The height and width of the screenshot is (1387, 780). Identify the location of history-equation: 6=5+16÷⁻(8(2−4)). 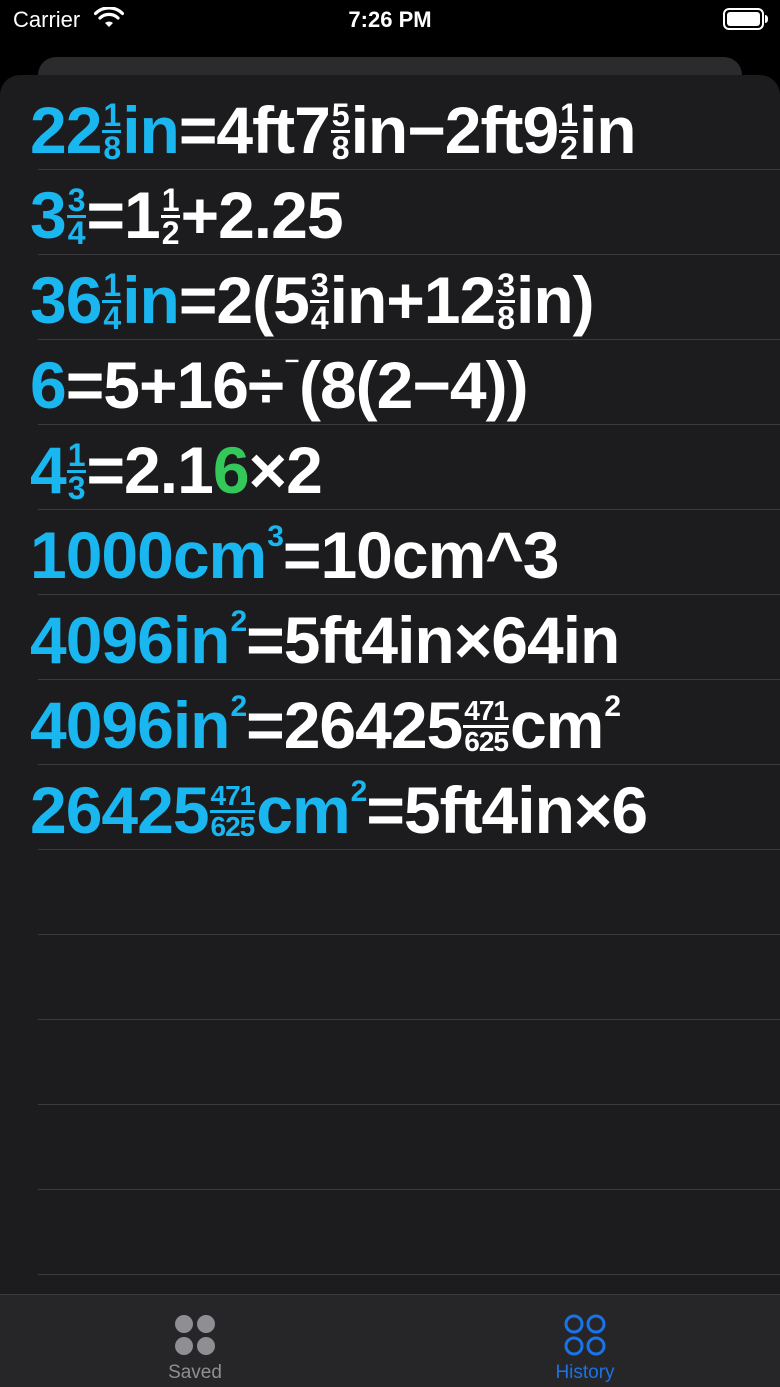
(279, 386).